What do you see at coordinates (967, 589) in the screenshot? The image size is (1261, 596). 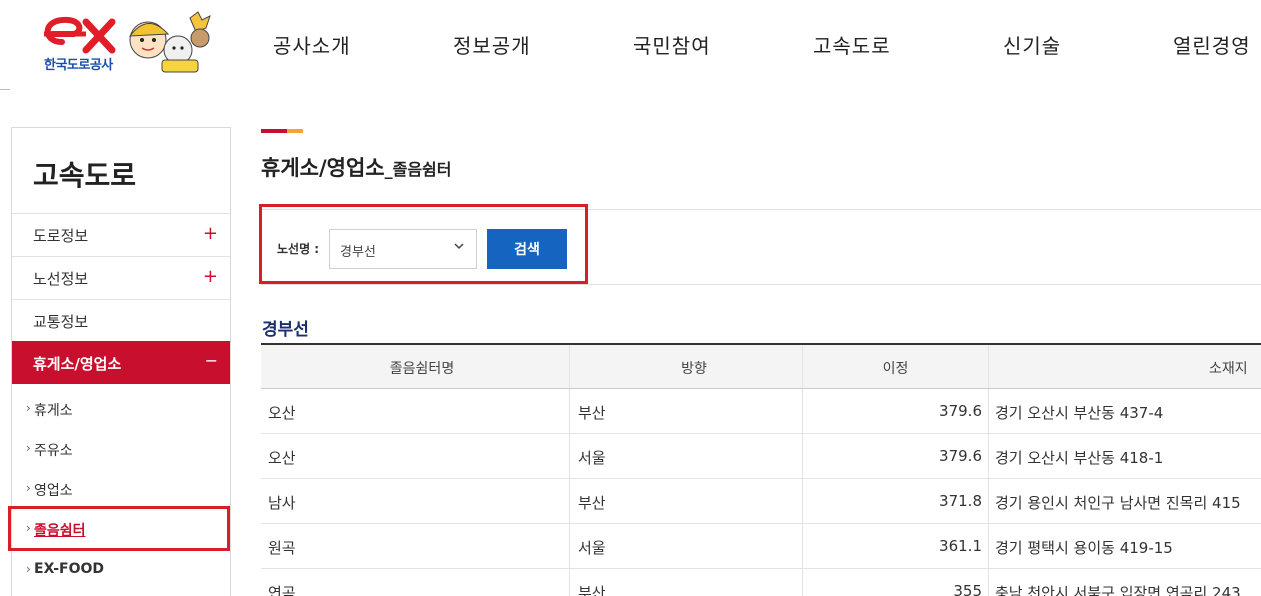 I see `cell-milepost: 355` at bounding box center [967, 589].